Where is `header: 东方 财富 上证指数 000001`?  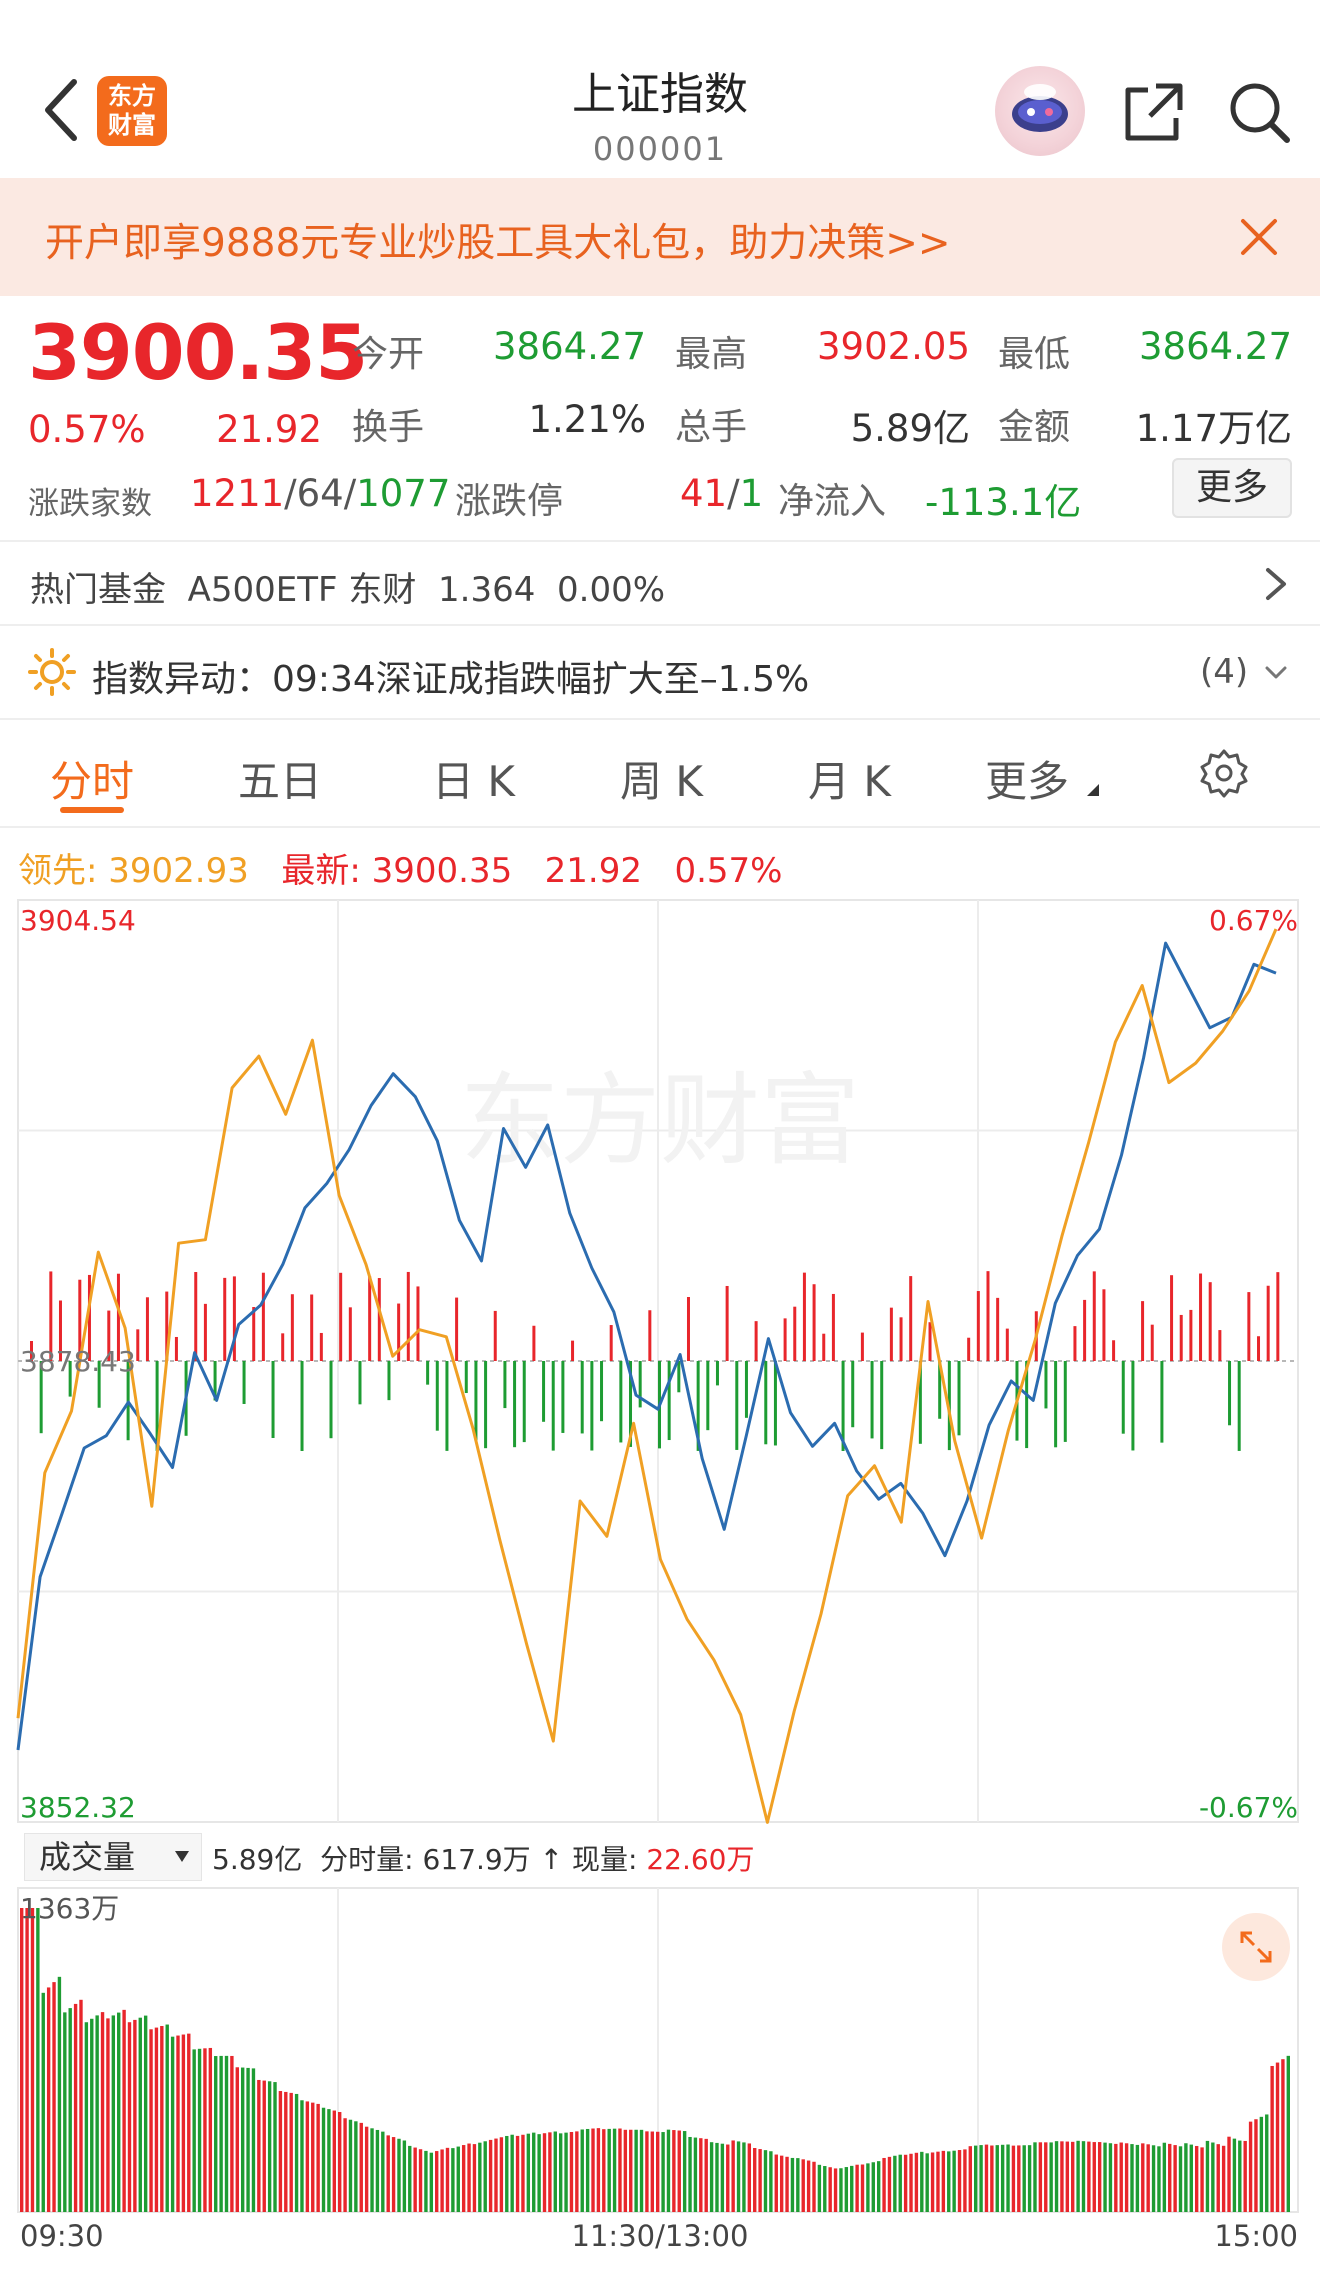
header: 东方 财富 上证指数 000001 is located at coordinates (660, 89).